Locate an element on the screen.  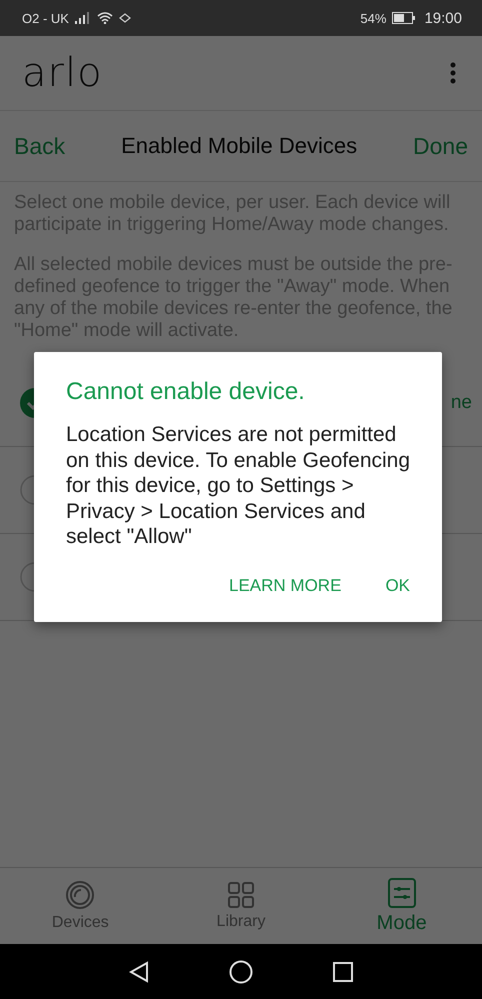
back-icon is located at coordinates (139, 971).